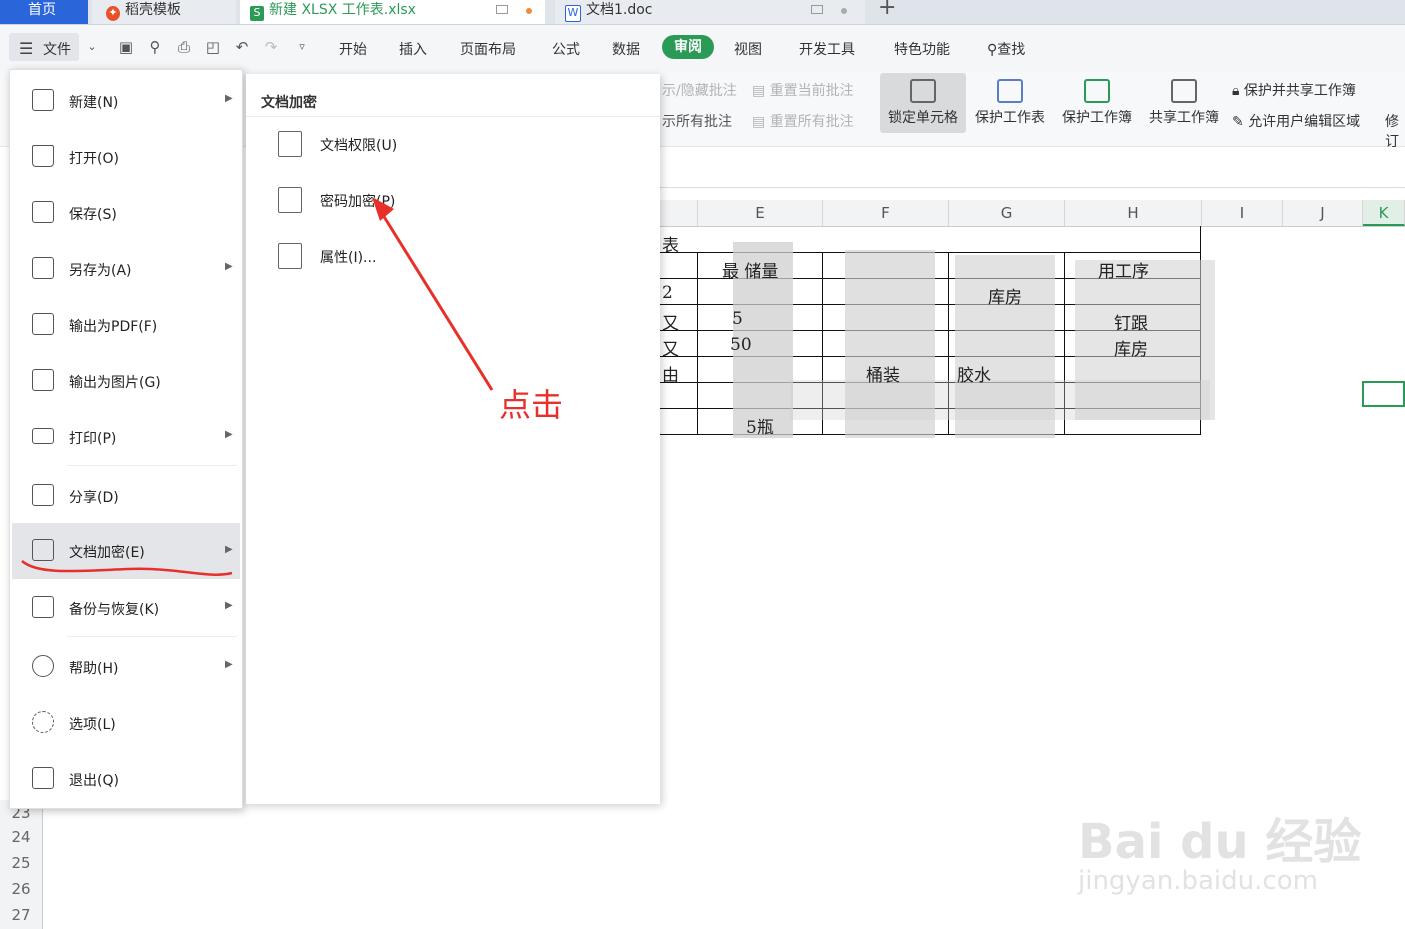  What do you see at coordinates (531, 405) in the screenshot?
I see `click-annotation-label: 点击` at bounding box center [531, 405].